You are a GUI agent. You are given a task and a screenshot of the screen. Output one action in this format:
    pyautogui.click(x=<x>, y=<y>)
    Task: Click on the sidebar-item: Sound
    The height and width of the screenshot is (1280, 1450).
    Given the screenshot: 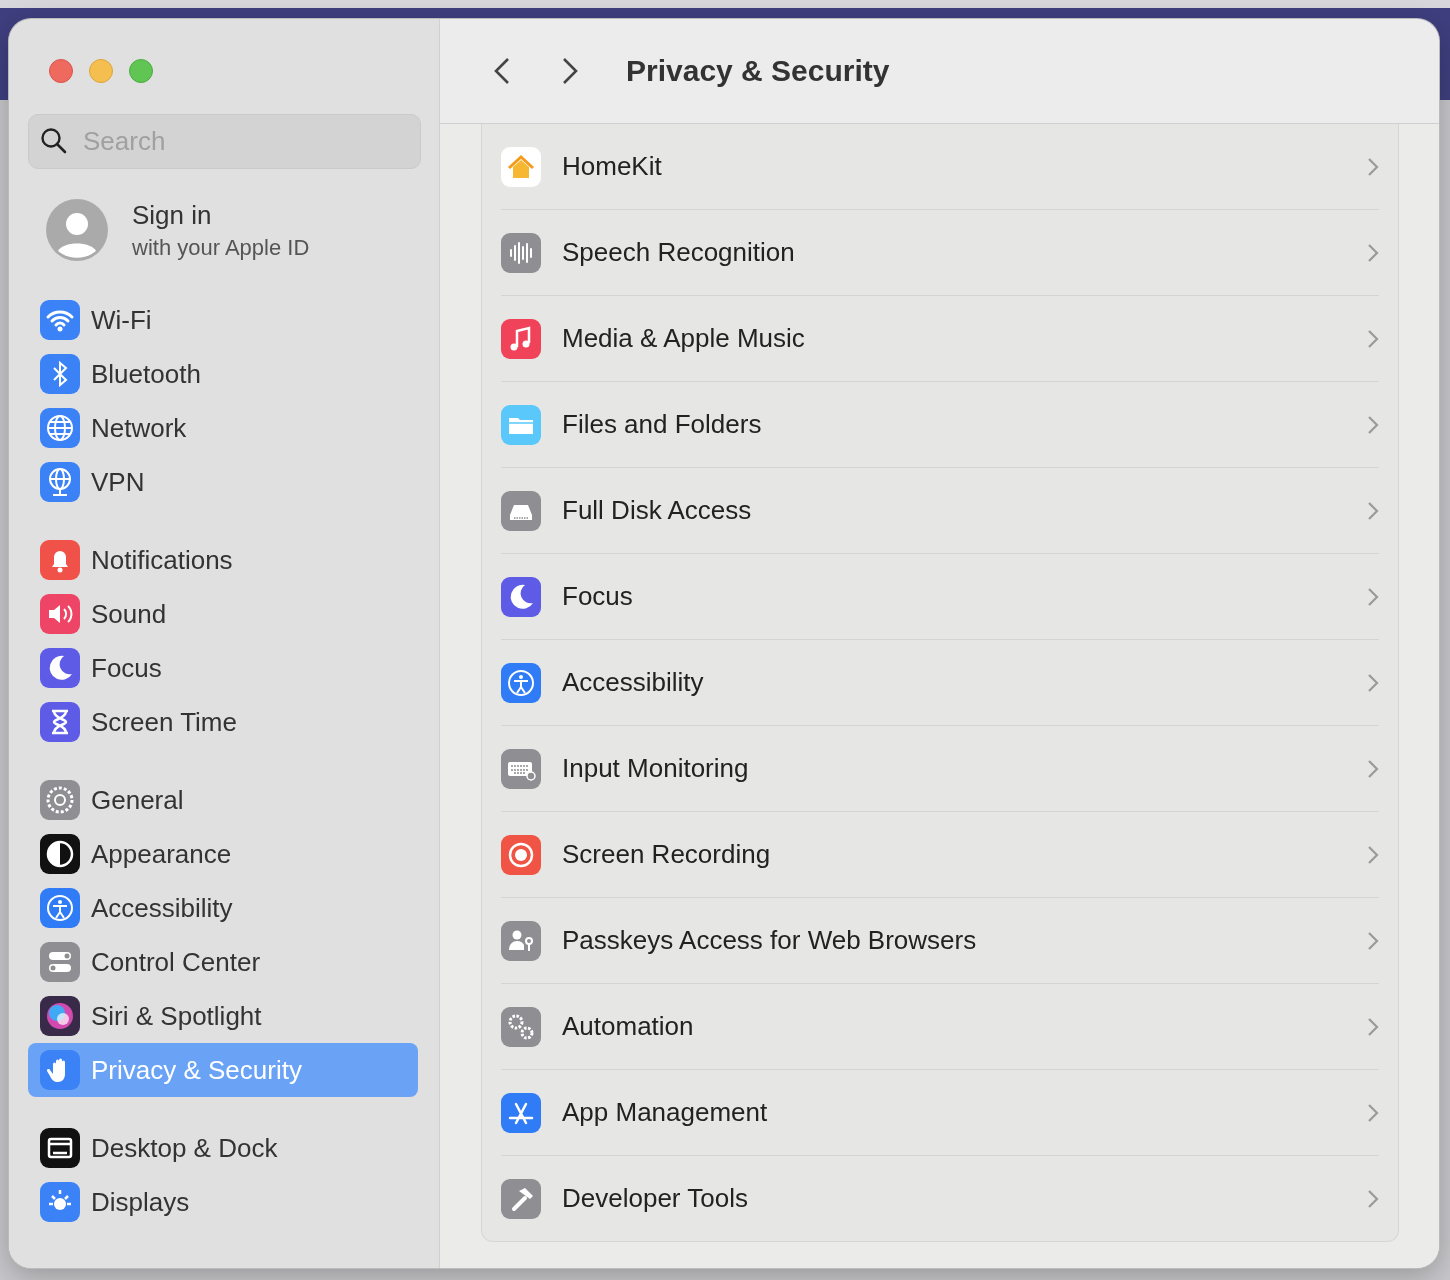 What is the action you would take?
    pyautogui.click(x=223, y=614)
    